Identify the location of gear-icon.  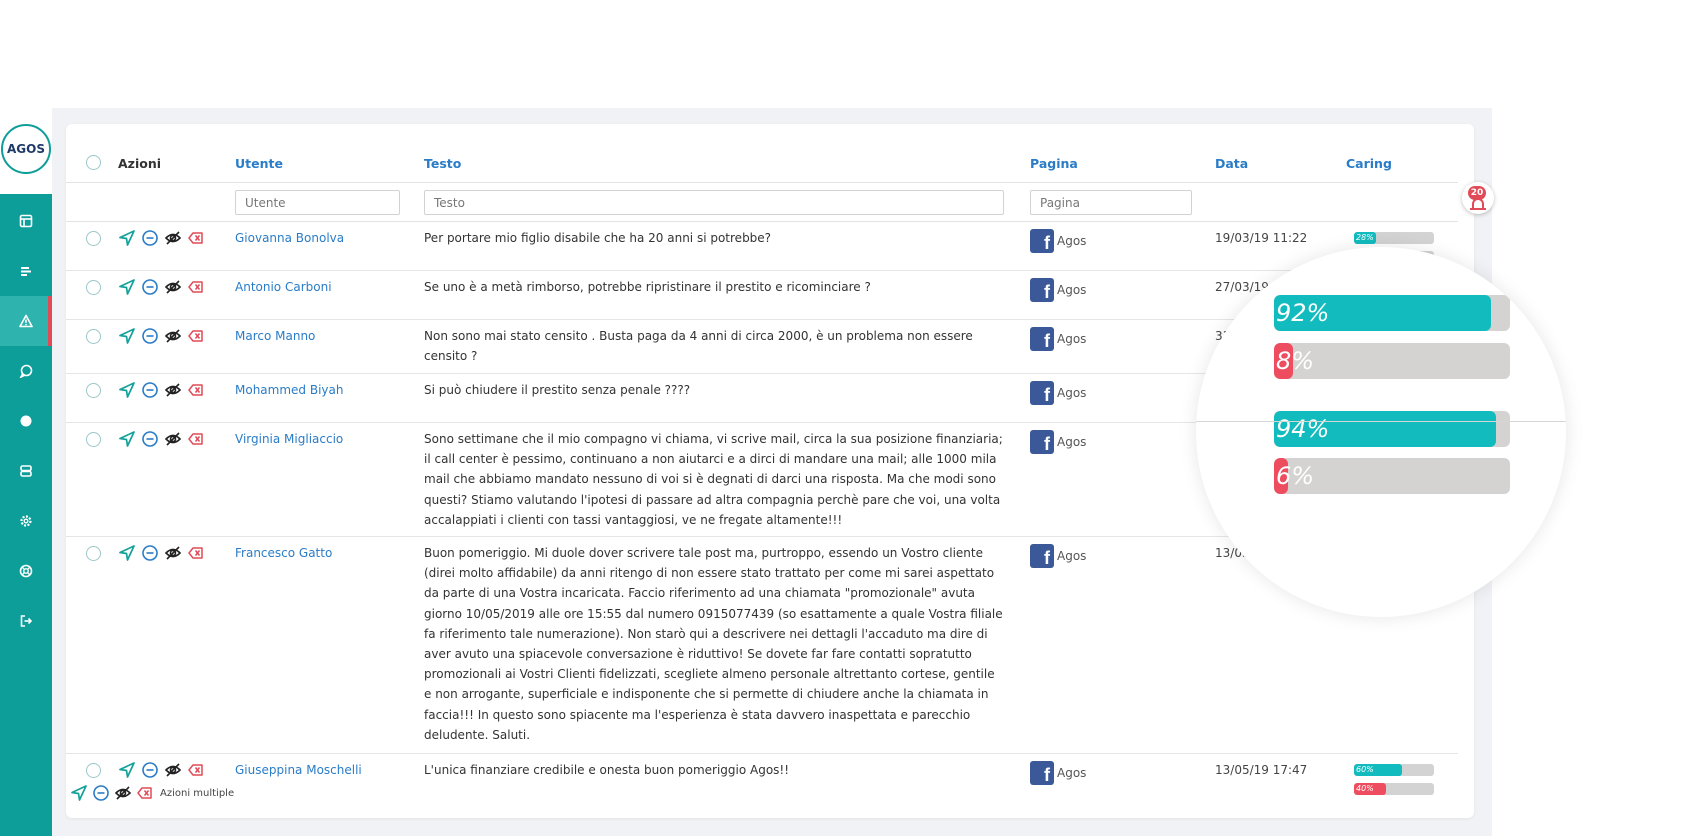
(26, 521).